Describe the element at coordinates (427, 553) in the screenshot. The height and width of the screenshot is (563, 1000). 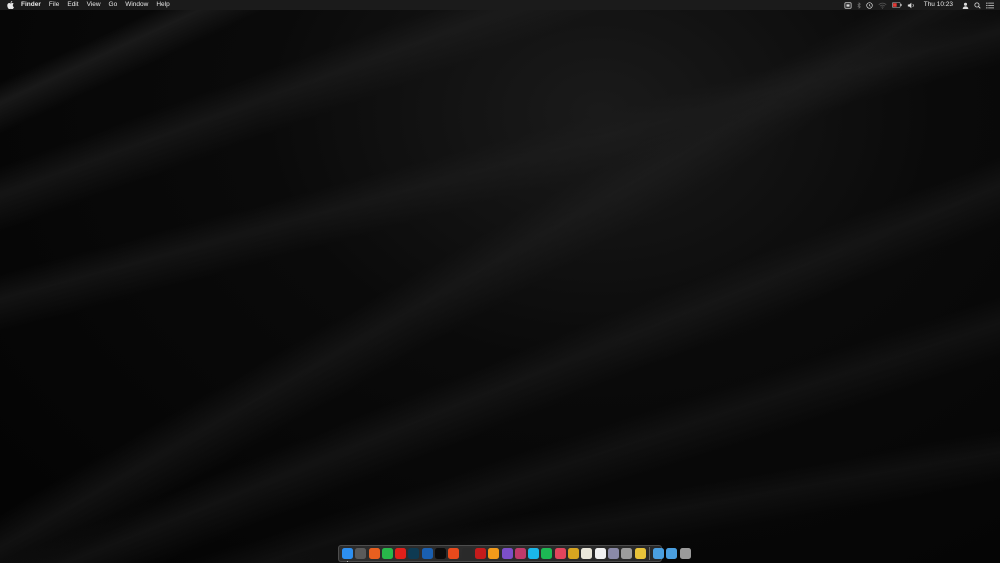
I see `prime-video-icon` at that location.